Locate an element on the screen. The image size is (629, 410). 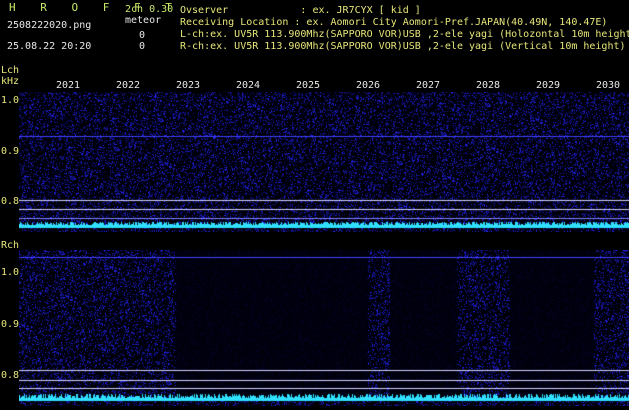
x-tick-label: 2024 is located at coordinates (248, 85).